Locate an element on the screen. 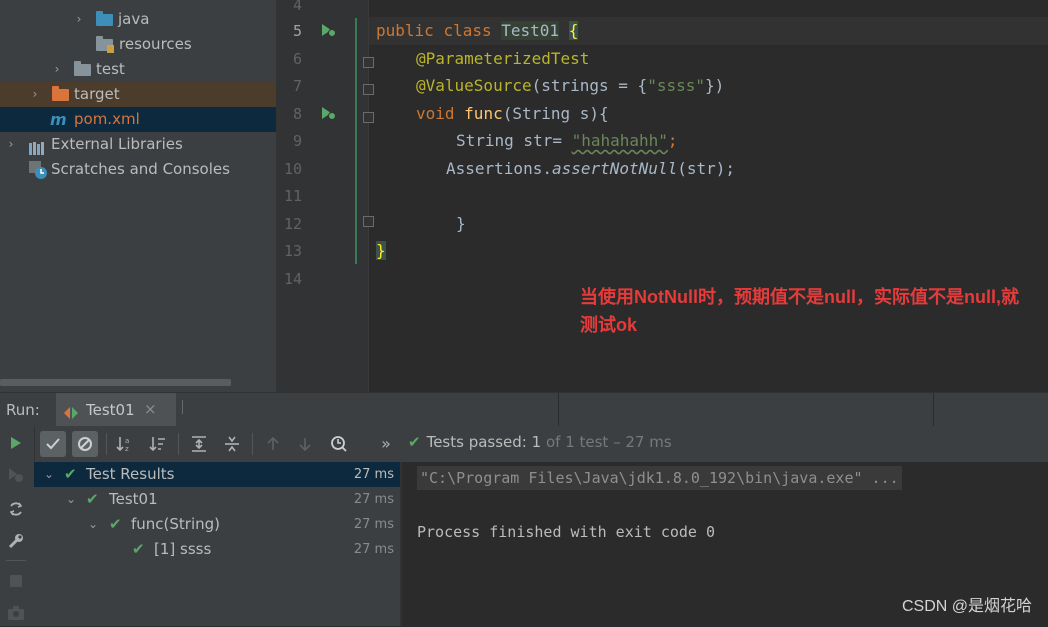 The width and height of the screenshot is (1048, 627). close-icon: × is located at coordinates (150, 409).